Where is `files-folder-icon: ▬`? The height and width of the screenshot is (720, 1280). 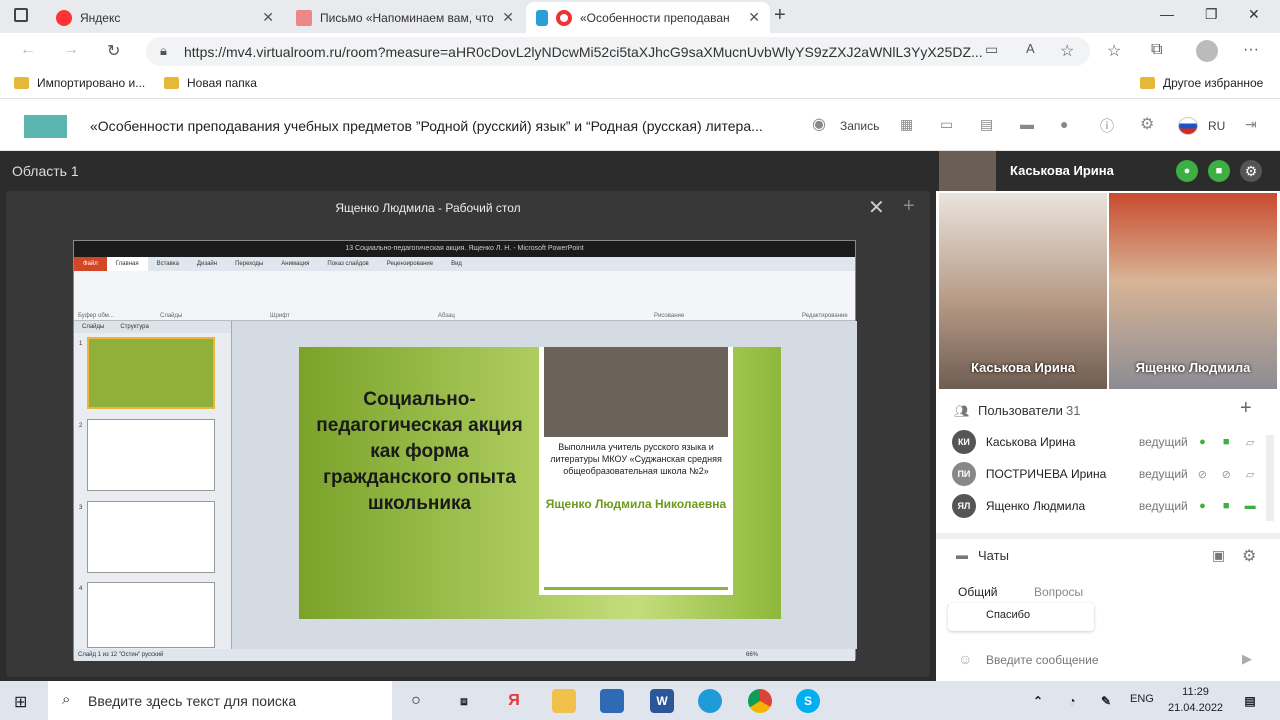
files-folder-icon: ▬ is located at coordinates (1027, 124).